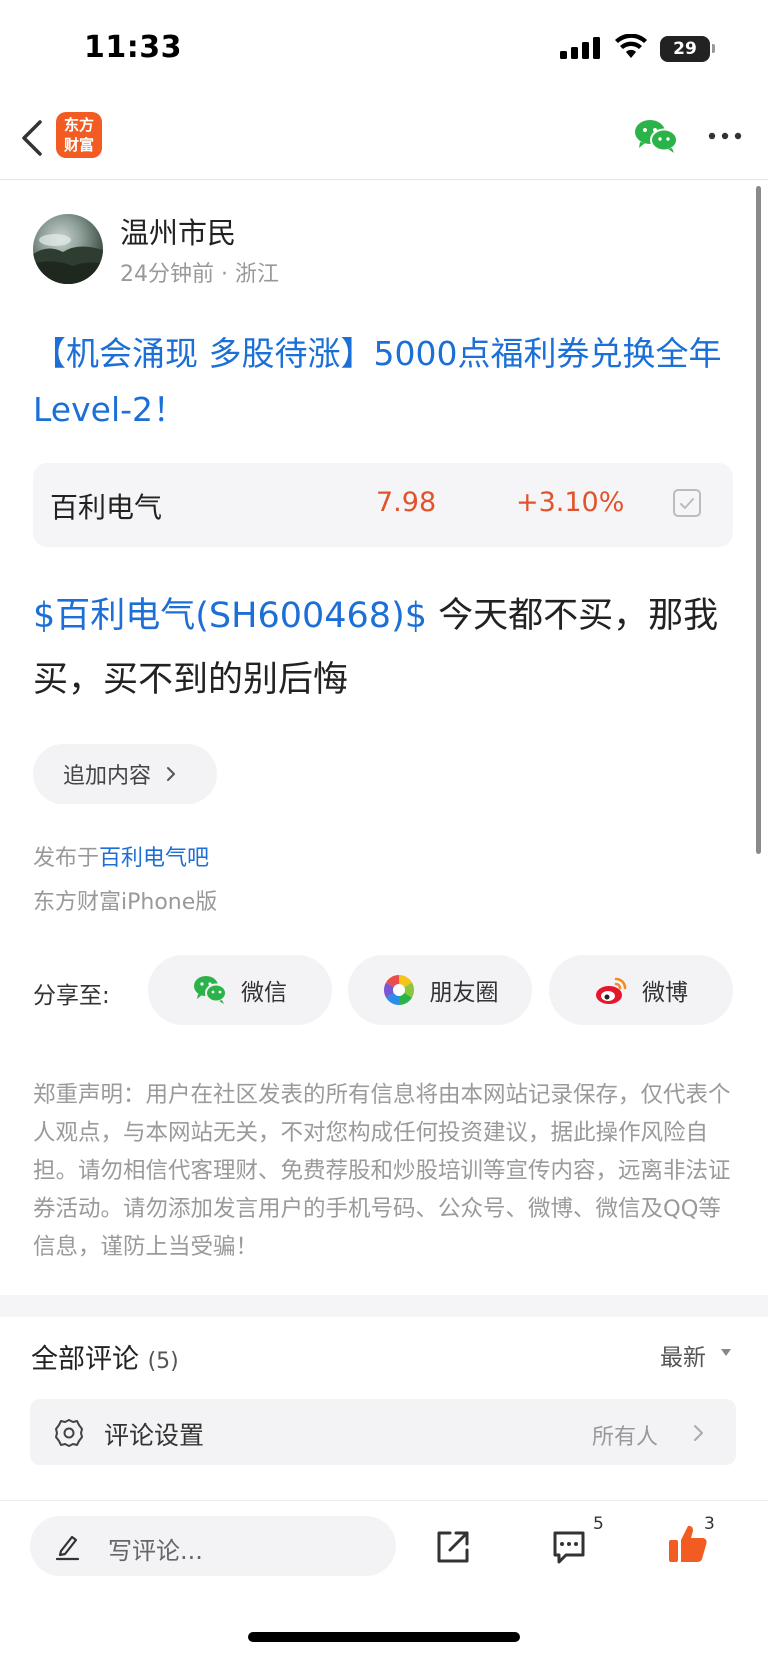  I want to click on avatar-landscape-image, so click(68, 259).